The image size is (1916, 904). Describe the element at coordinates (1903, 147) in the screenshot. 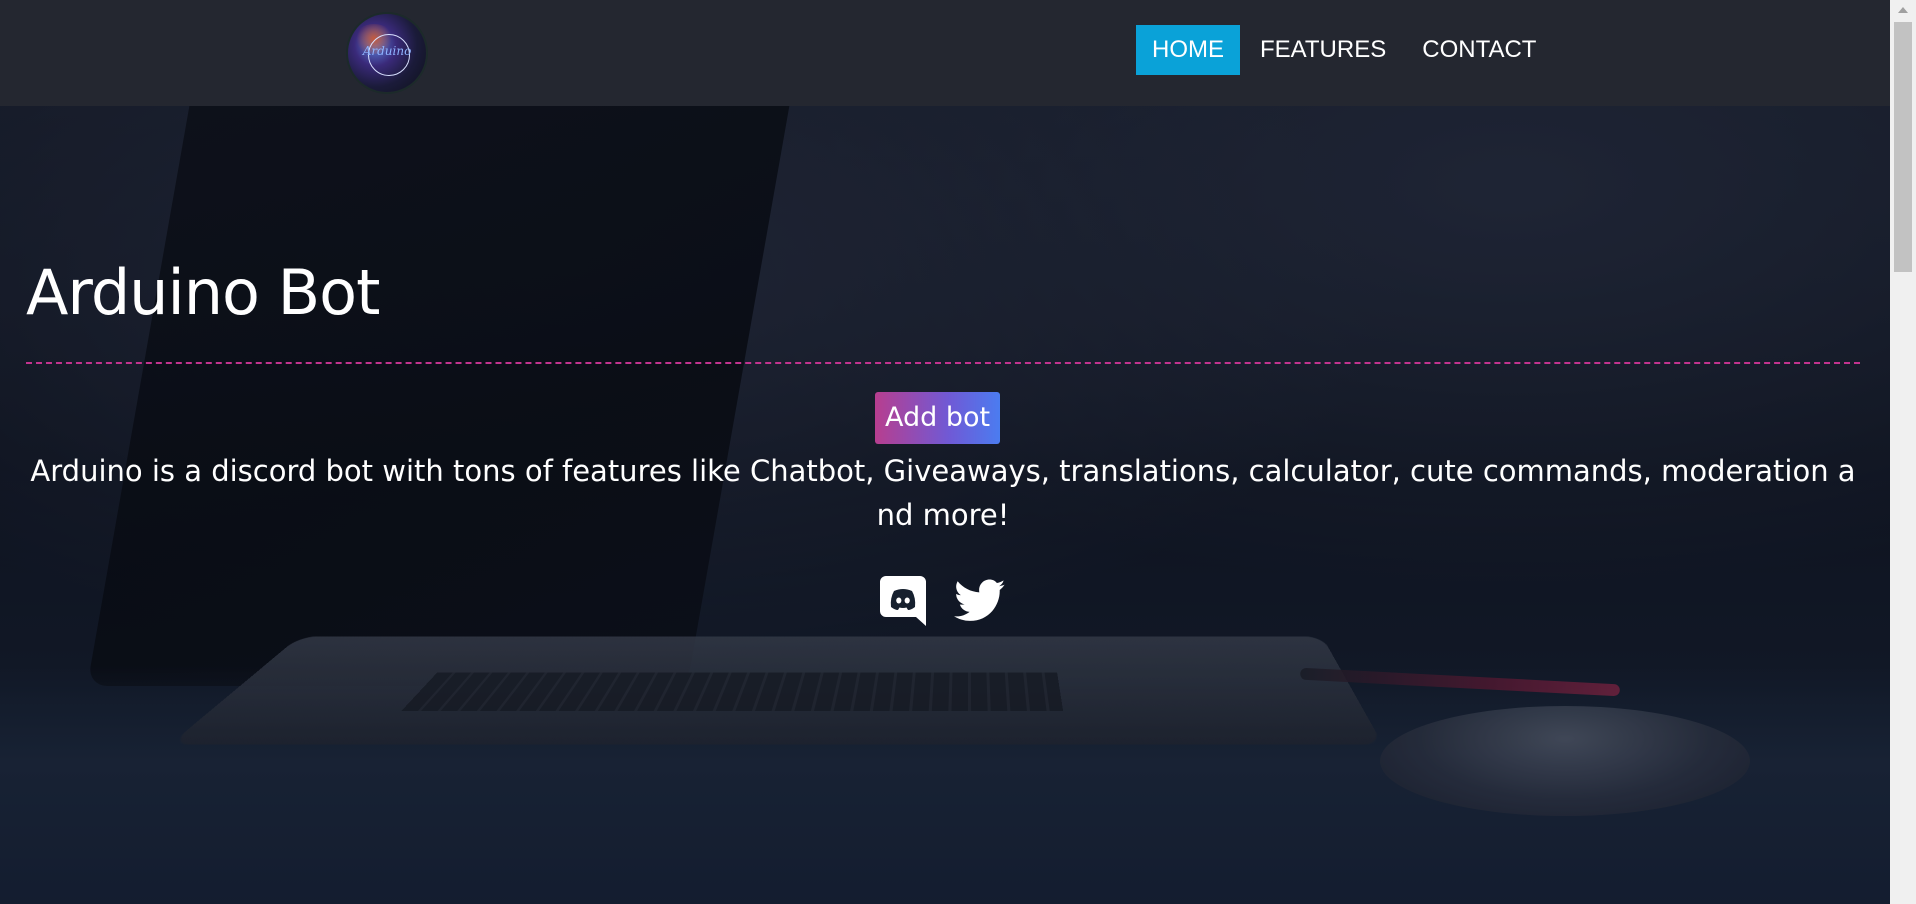

I see `scrollbar-thumb` at that location.